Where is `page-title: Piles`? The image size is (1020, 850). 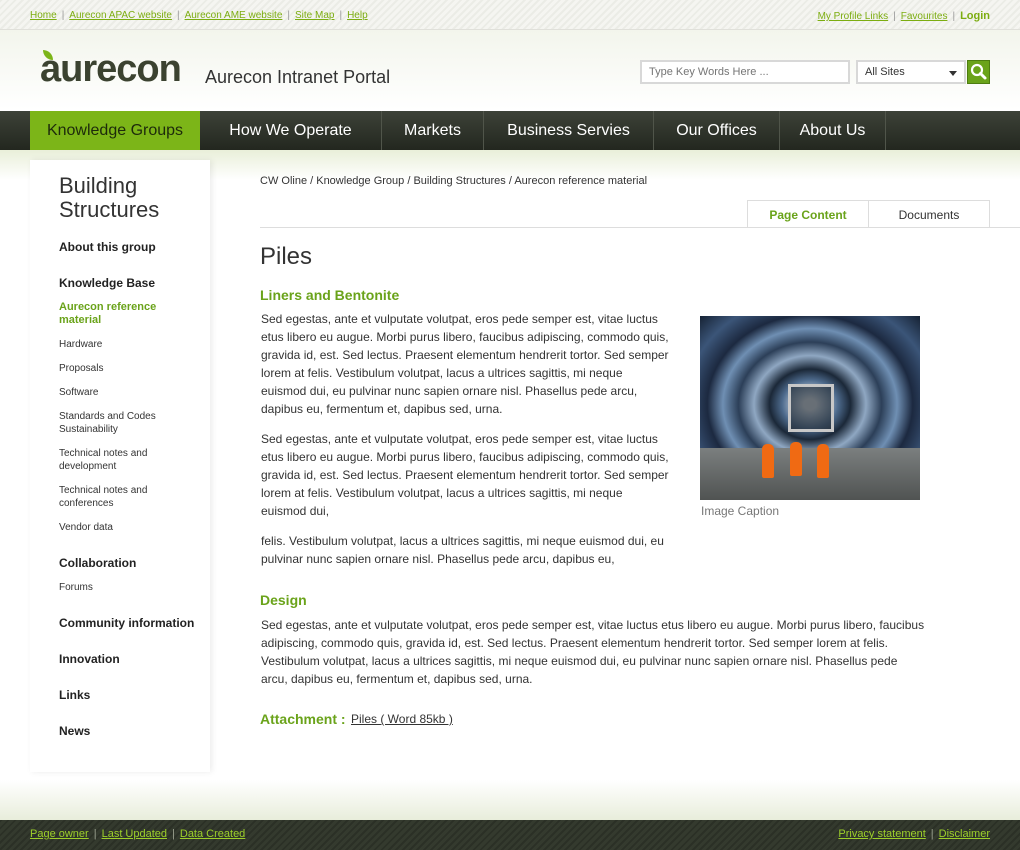
page-title: Piles is located at coordinates (286, 256).